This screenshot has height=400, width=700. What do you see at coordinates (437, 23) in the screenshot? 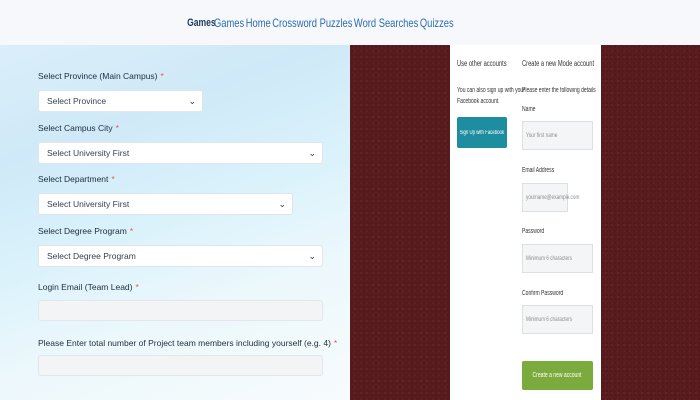
I see `nav-link-quizzes: Quizzes` at bounding box center [437, 23].